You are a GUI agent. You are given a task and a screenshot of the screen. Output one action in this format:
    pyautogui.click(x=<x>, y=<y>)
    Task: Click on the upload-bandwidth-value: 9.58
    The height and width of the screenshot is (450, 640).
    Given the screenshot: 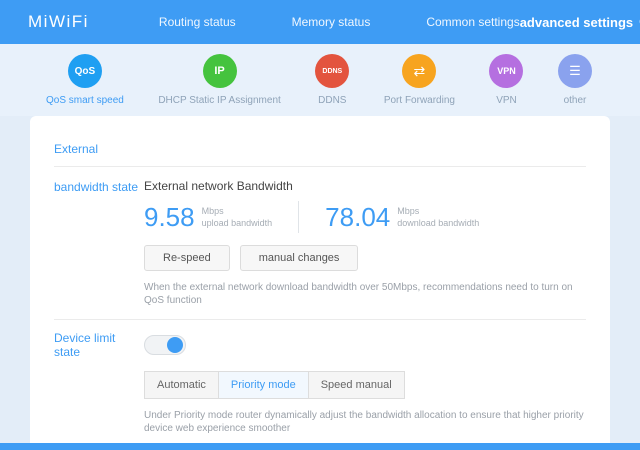 What is the action you would take?
    pyautogui.click(x=169, y=216)
    